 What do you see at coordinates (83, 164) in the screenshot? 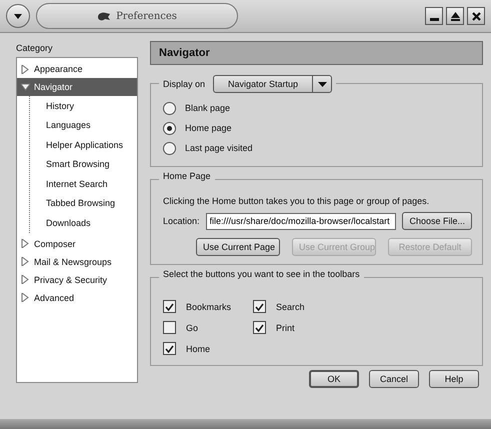
I see `tree-item: Smart Browsing` at bounding box center [83, 164].